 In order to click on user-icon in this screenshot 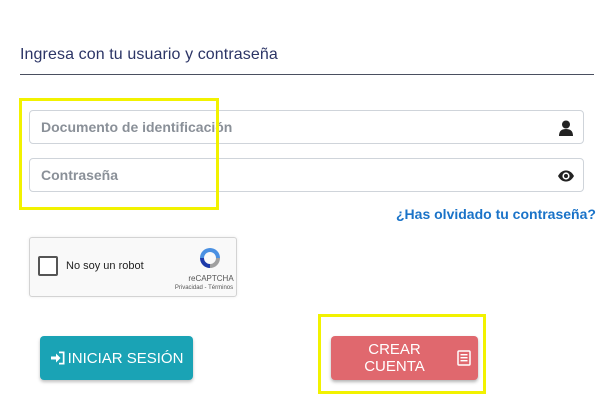, I will do `click(566, 128)`.